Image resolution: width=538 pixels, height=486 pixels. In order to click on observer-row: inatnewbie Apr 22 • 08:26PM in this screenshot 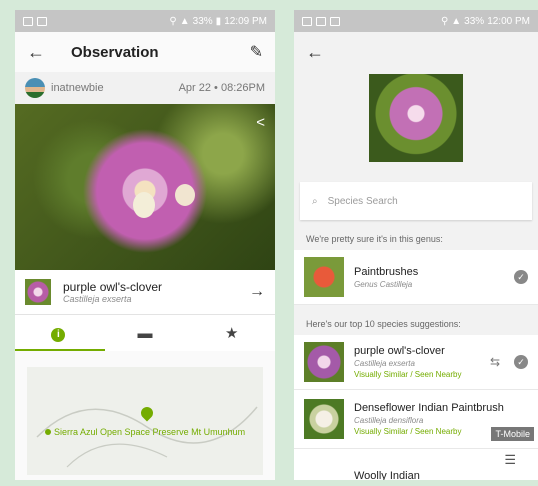, I will do `click(145, 88)`.